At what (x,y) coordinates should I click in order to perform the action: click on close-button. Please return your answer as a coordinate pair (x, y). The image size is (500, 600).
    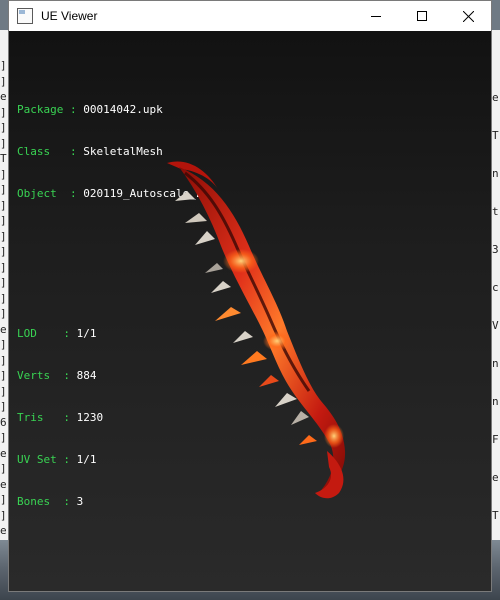
    Looking at the image, I should click on (468, 16).